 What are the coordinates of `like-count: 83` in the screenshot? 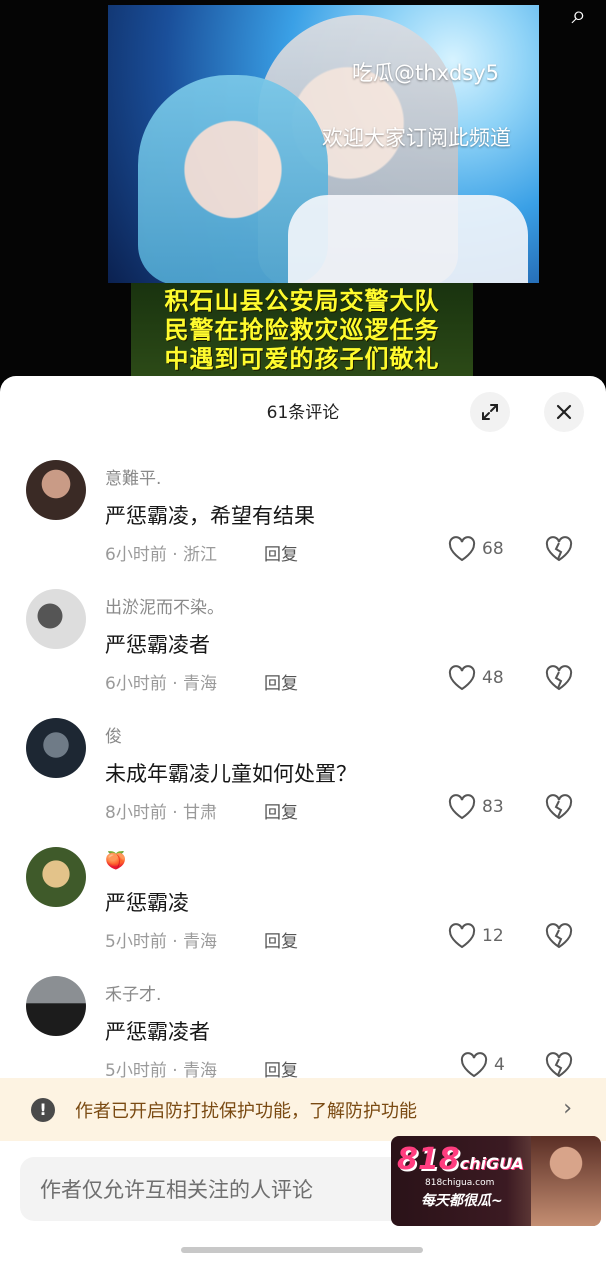 It's located at (493, 807).